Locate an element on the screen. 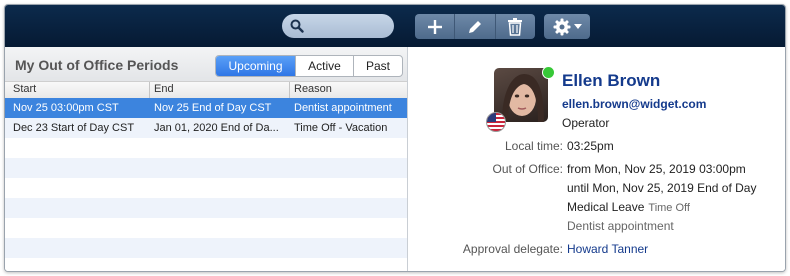  cell-reason: Time Off - Vacation is located at coordinates (341, 128).